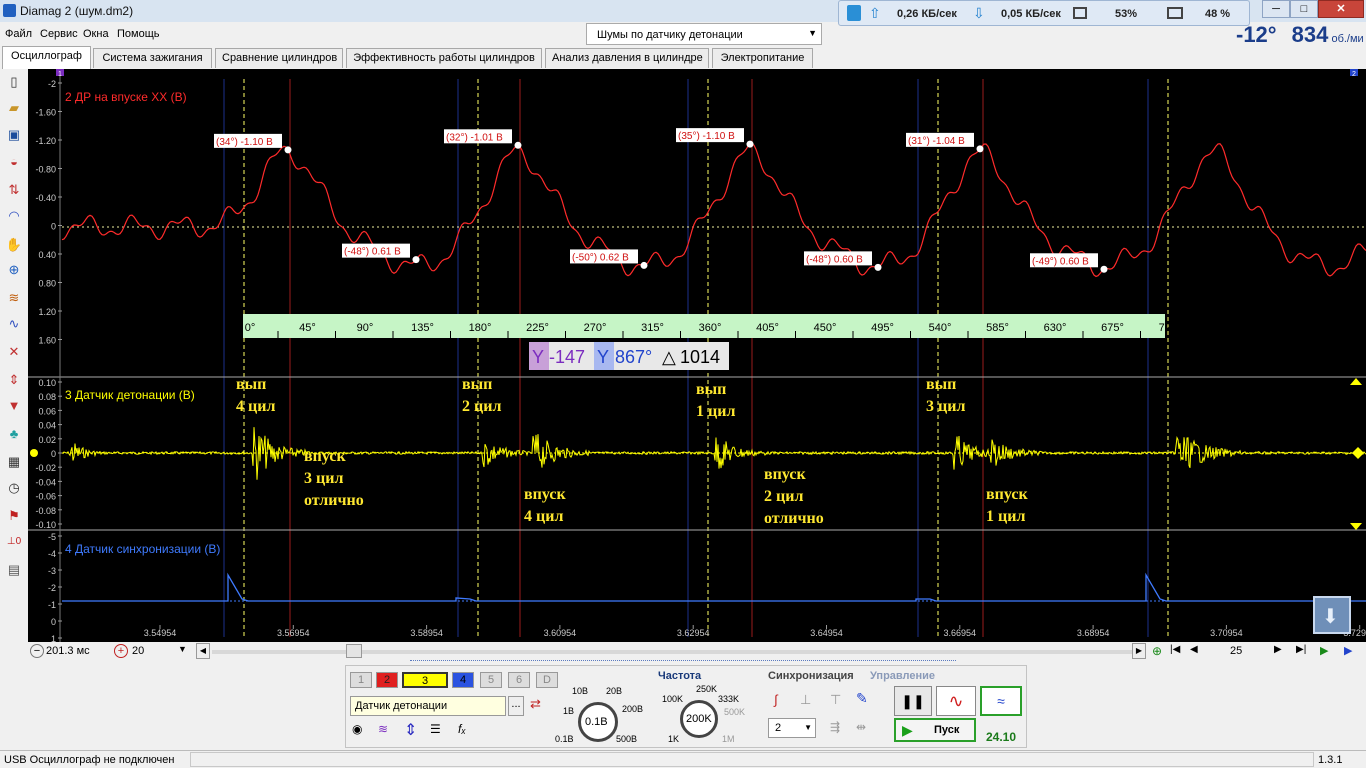 Image resolution: width=1366 pixels, height=768 pixels. What do you see at coordinates (152, 58) in the screenshot?
I see `tab-ignition: Система зажигания` at bounding box center [152, 58].